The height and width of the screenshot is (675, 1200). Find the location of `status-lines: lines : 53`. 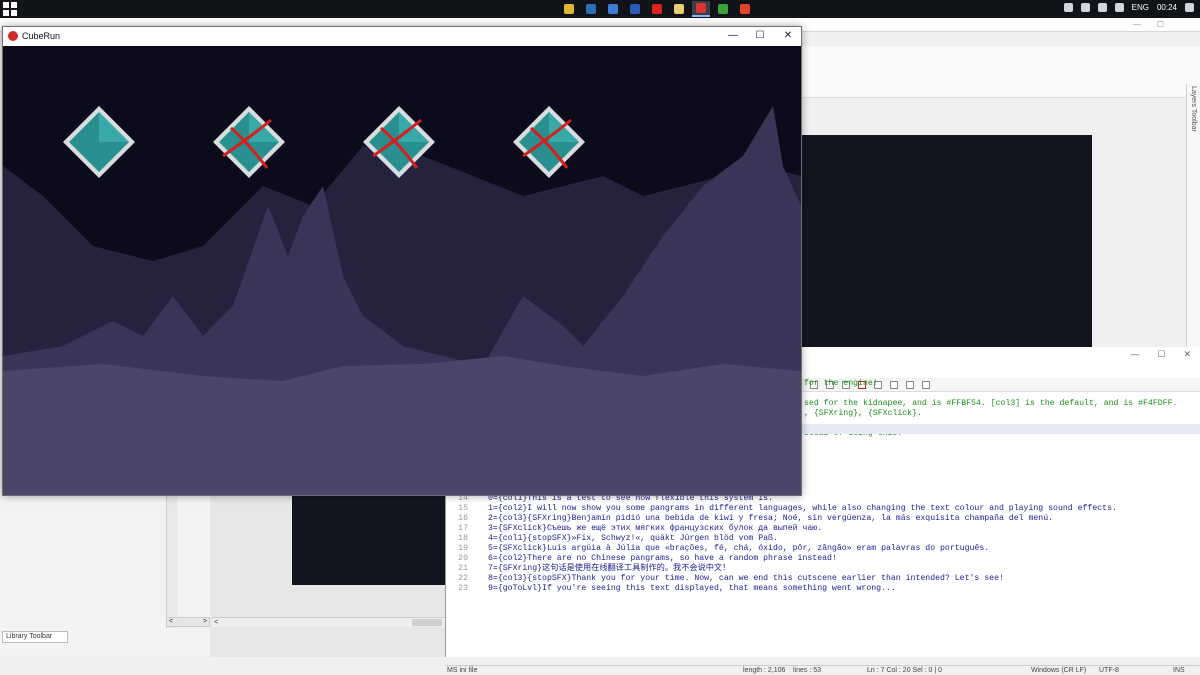

status-lines: lines : 53 is located at coordinates (807, 670).